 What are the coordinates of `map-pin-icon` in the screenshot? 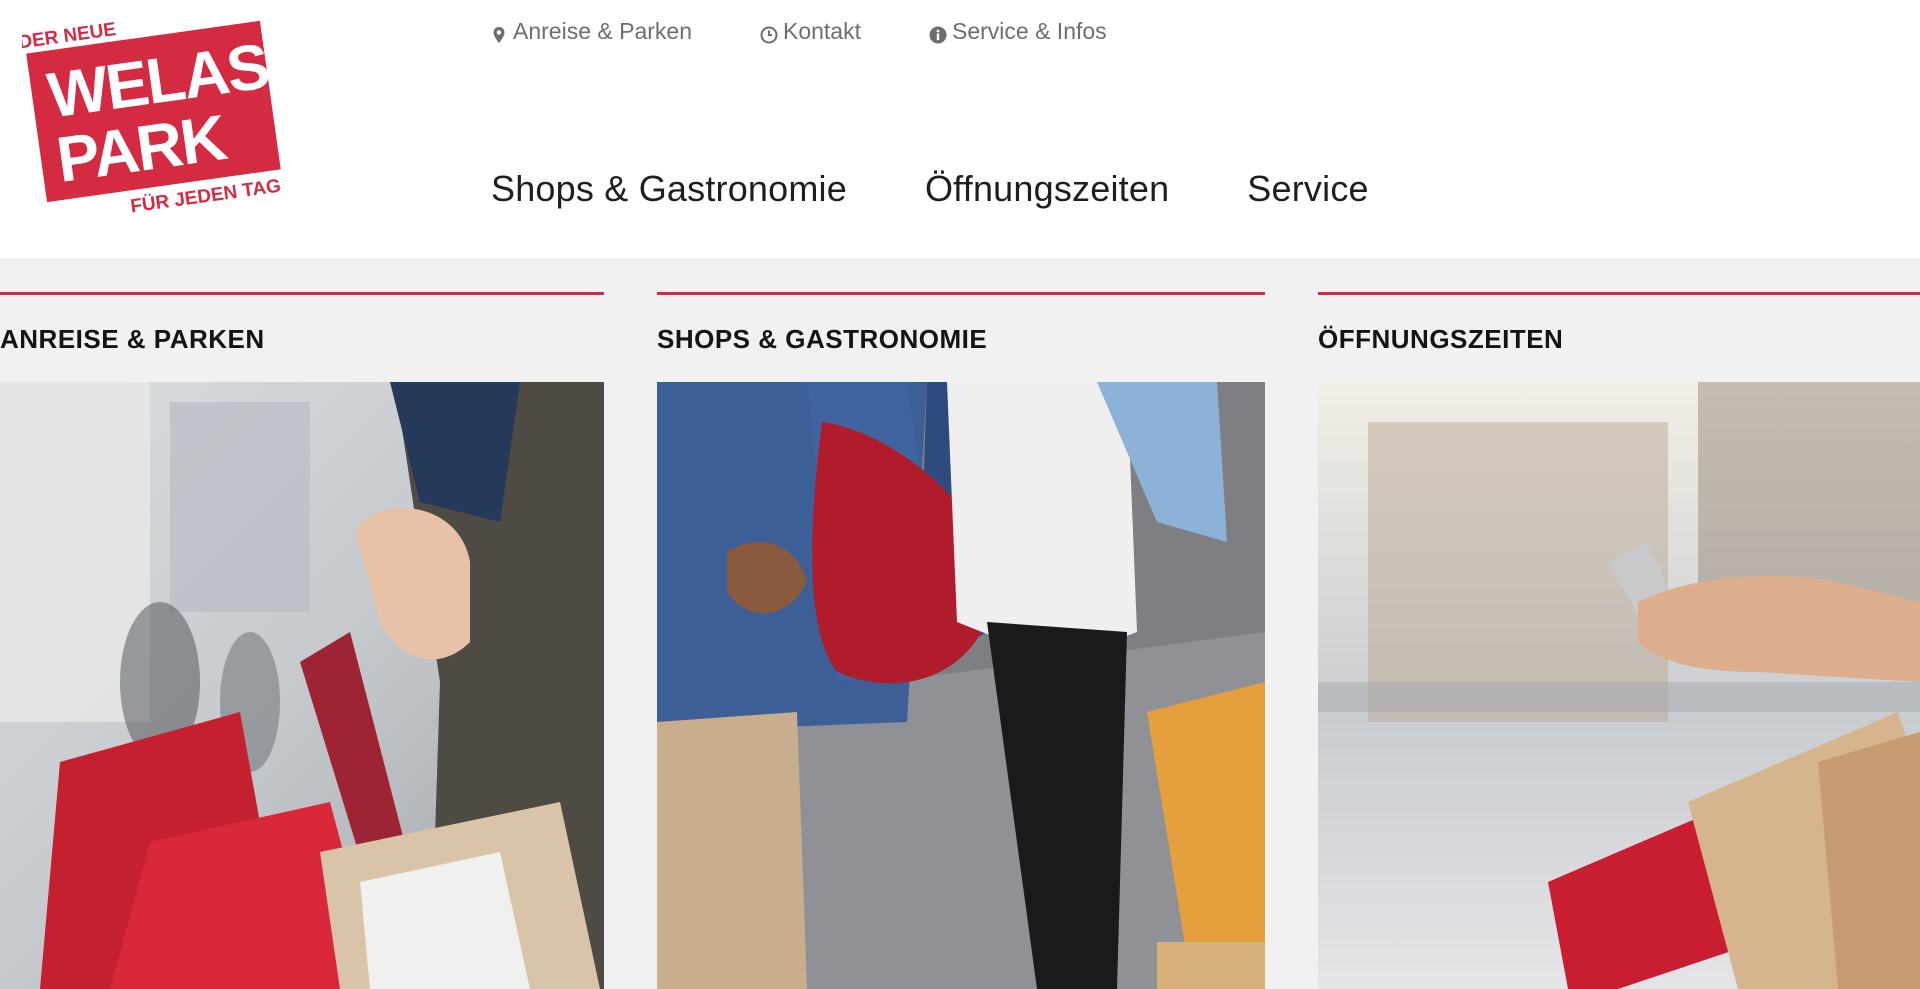 It's located at (499, 33).